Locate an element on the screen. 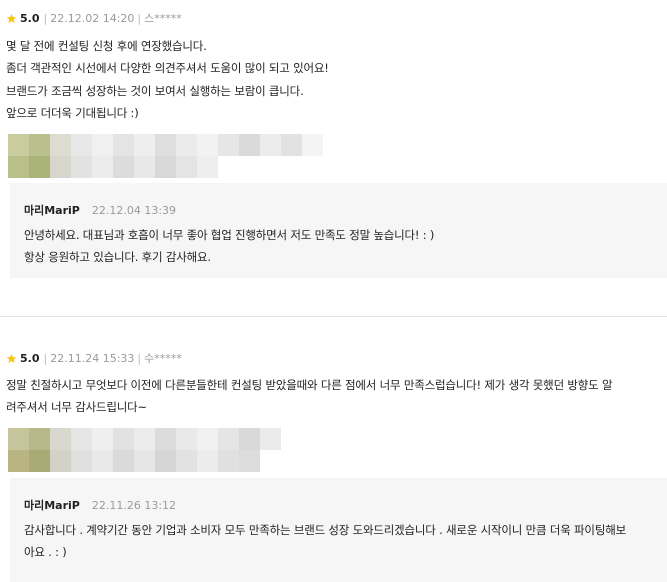 This screenshot has width=667, height=582. review-line: 앞으로 더더욱 기대됩니다 :) is located at coordinates (72, 113).